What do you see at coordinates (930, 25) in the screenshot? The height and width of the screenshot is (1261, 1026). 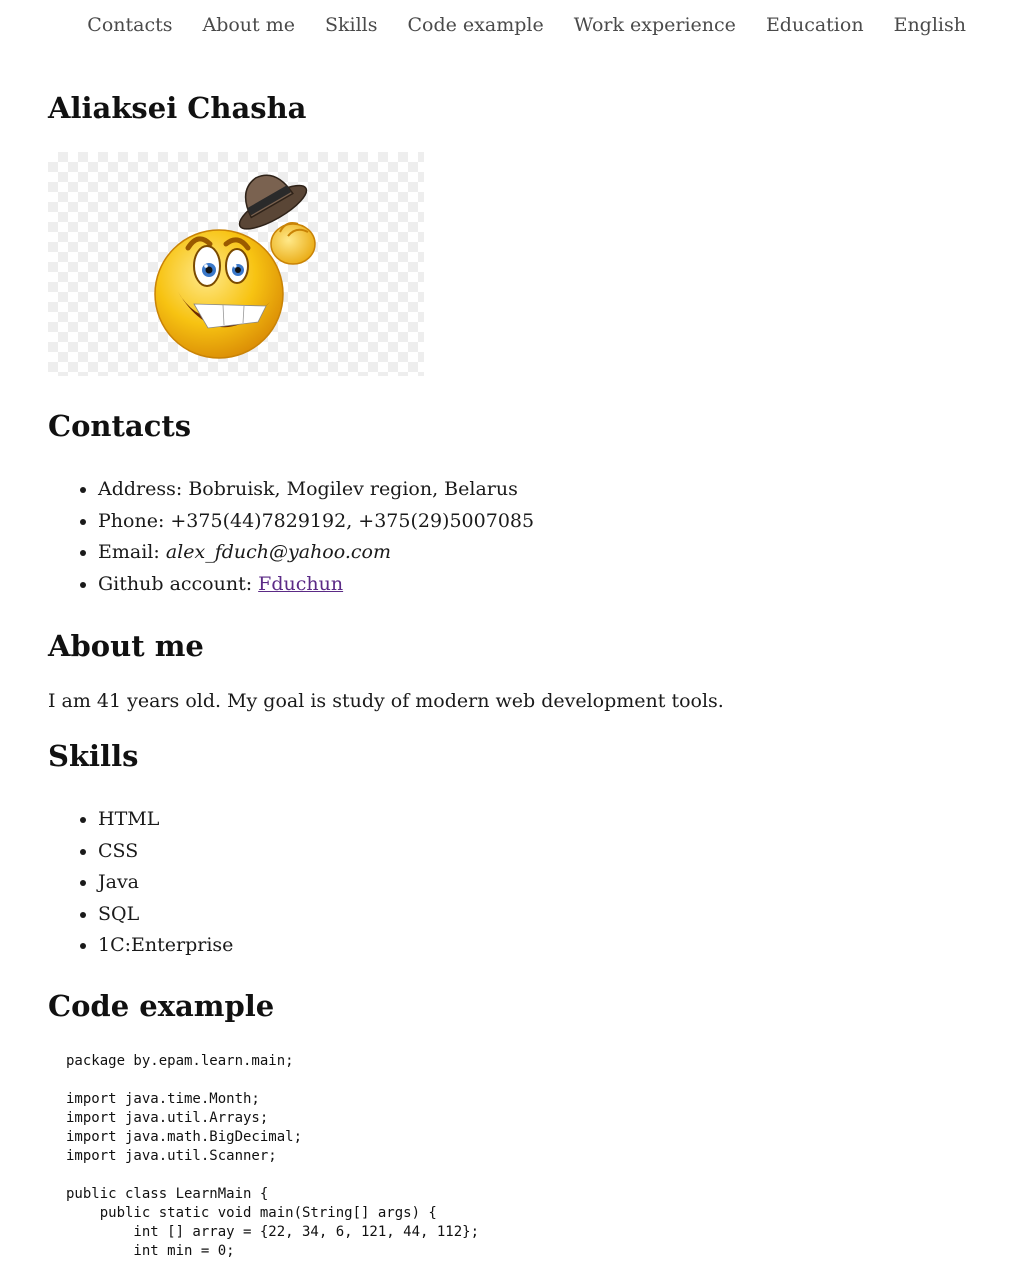 I see `nav-language-english: English` at bounding box center [930, 25].